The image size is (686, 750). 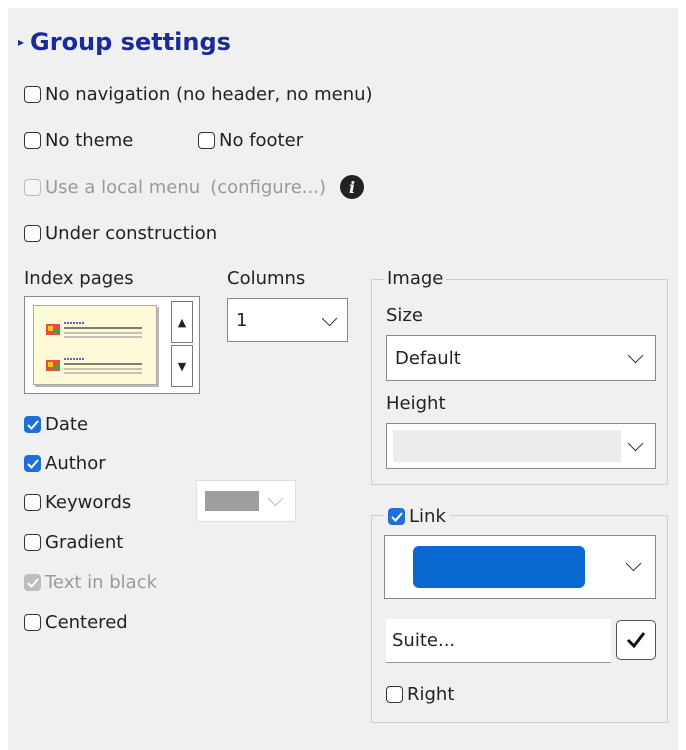 I want to click on height-label: Height, so click(x=416, y=403).